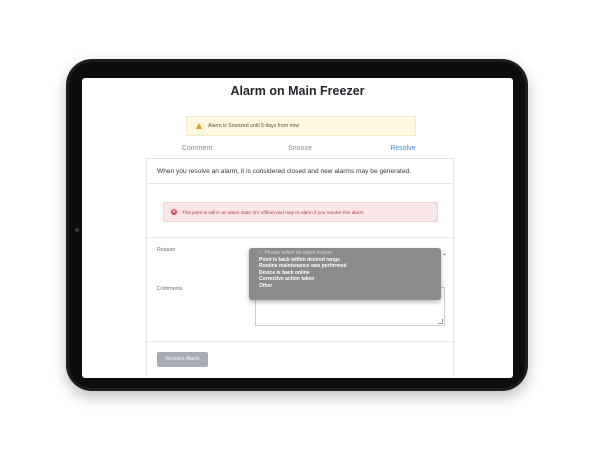  Describe the element at coordinates (174, 212) in the screenshot. I see `error-icon: ✕` at that location.